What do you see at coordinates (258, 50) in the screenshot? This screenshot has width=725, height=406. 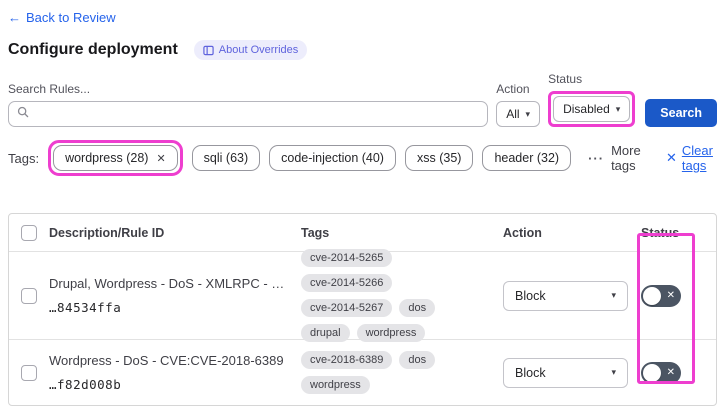 I see `about-overrides-label: About Overrides` at bounding box center [258, 50].